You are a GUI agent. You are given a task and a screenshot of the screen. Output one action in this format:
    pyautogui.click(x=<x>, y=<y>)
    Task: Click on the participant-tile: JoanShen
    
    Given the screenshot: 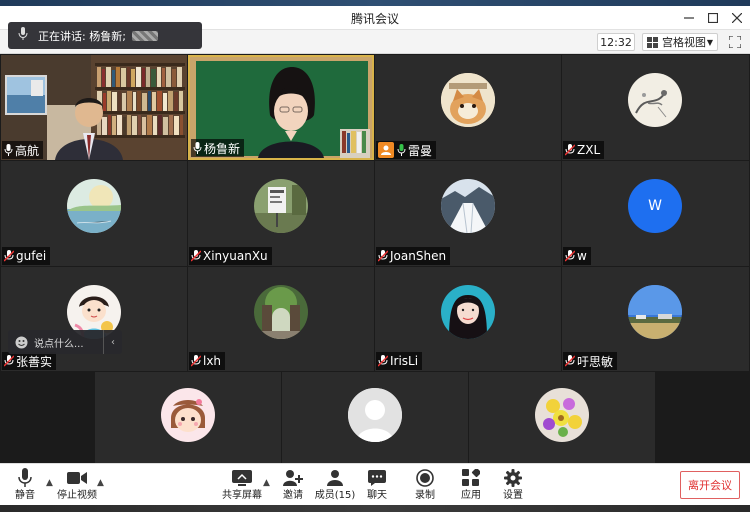 What is the action you would take?
    pyautogui.click(x=468, y=213)
    